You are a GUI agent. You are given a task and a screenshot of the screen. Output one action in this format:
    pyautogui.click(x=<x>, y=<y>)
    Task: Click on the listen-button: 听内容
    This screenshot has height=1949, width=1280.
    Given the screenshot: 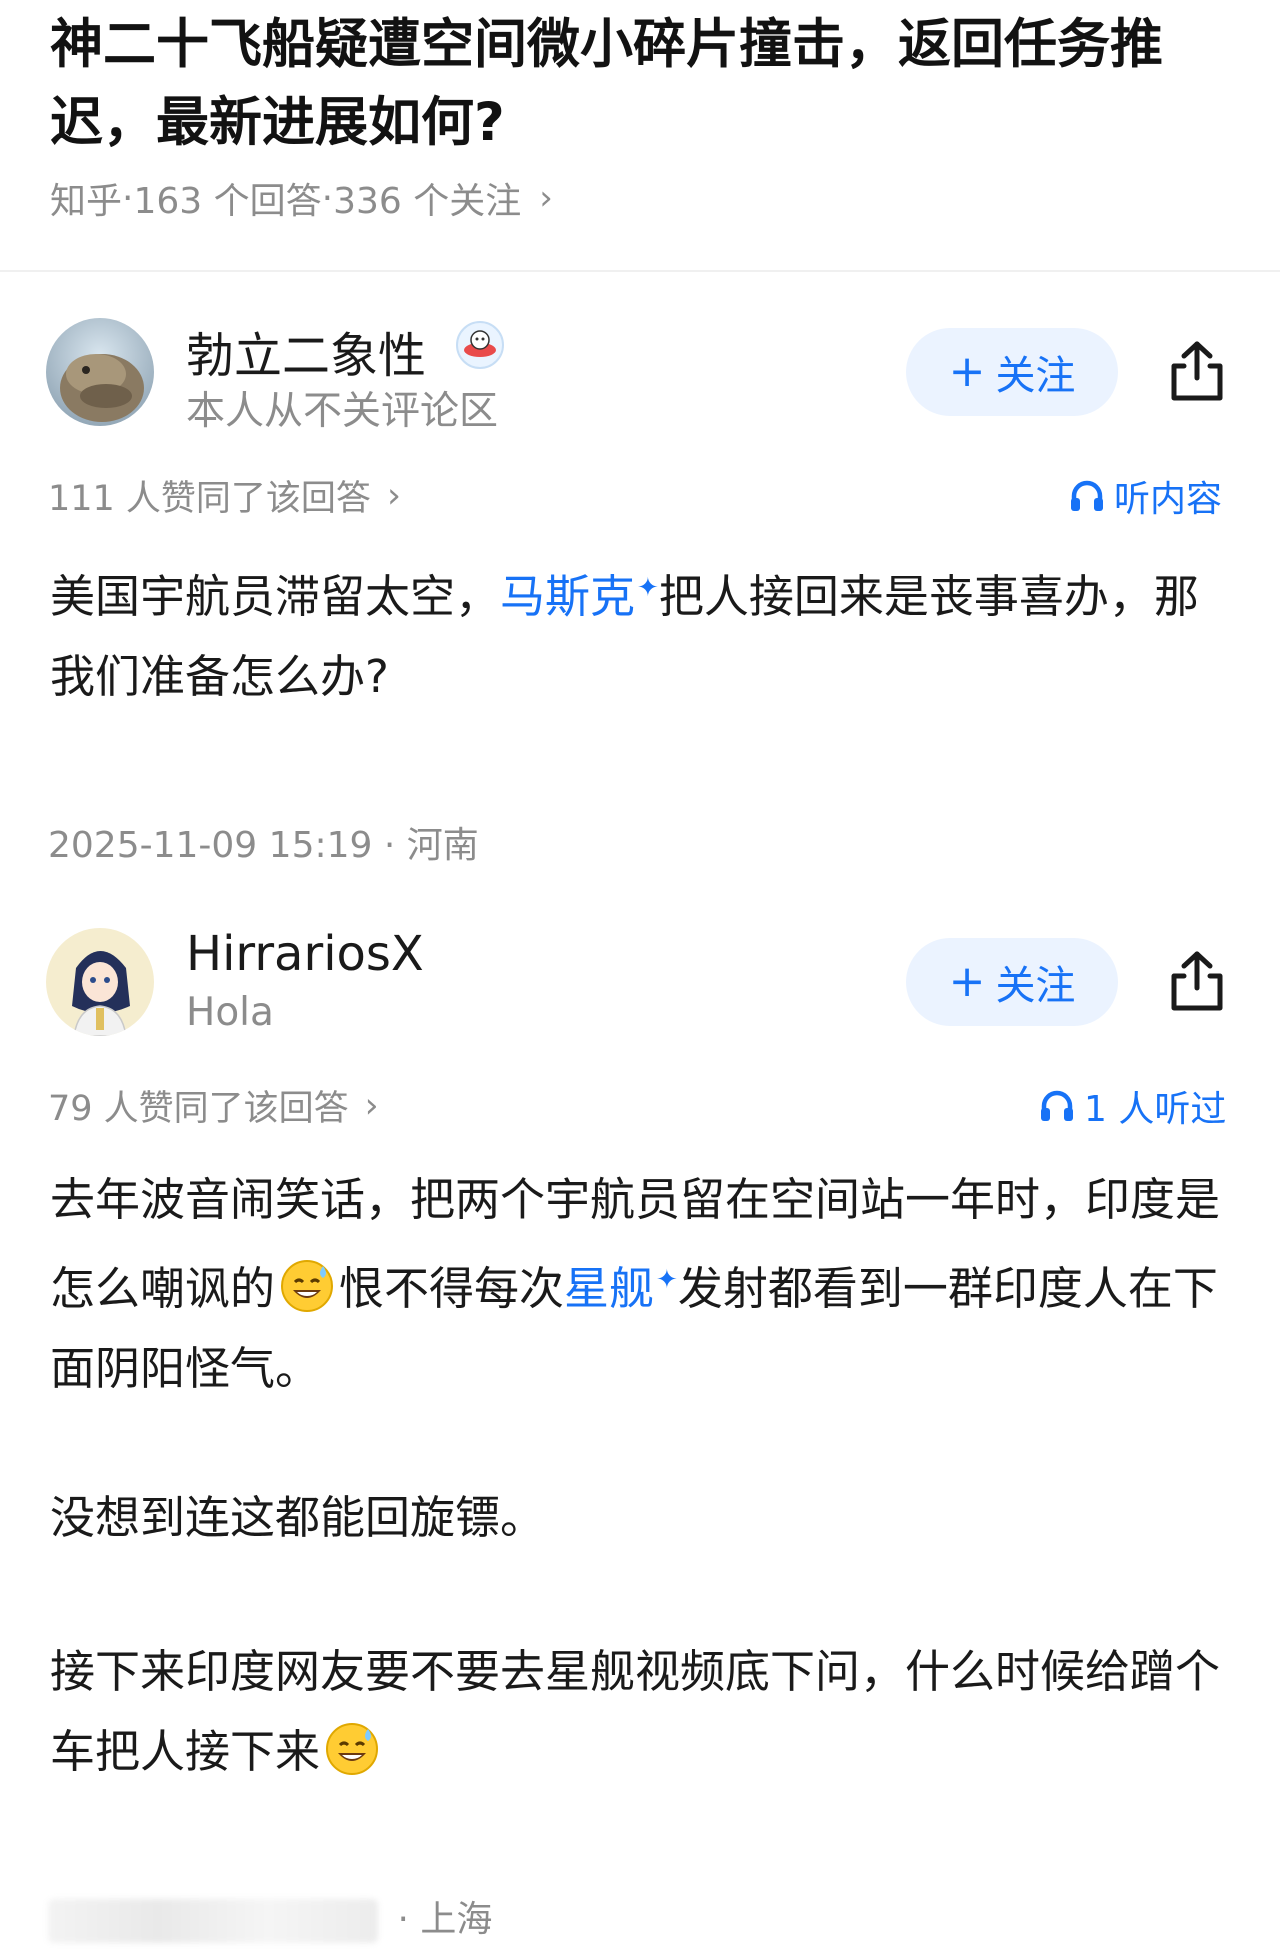 What is the action you would take?
    pyautogui.click(x=1145, y=496)
    